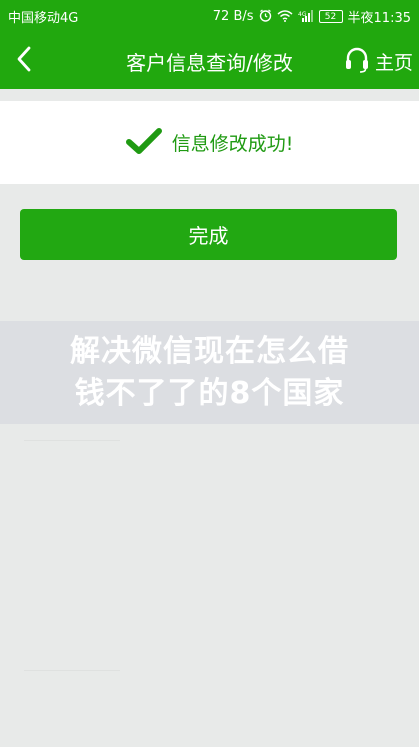  What do you see at coordinates (209, 351) in the screenshot?
I see `overlay-line-1: 解决微信现在怎么借` at bounding box center [209, 351].